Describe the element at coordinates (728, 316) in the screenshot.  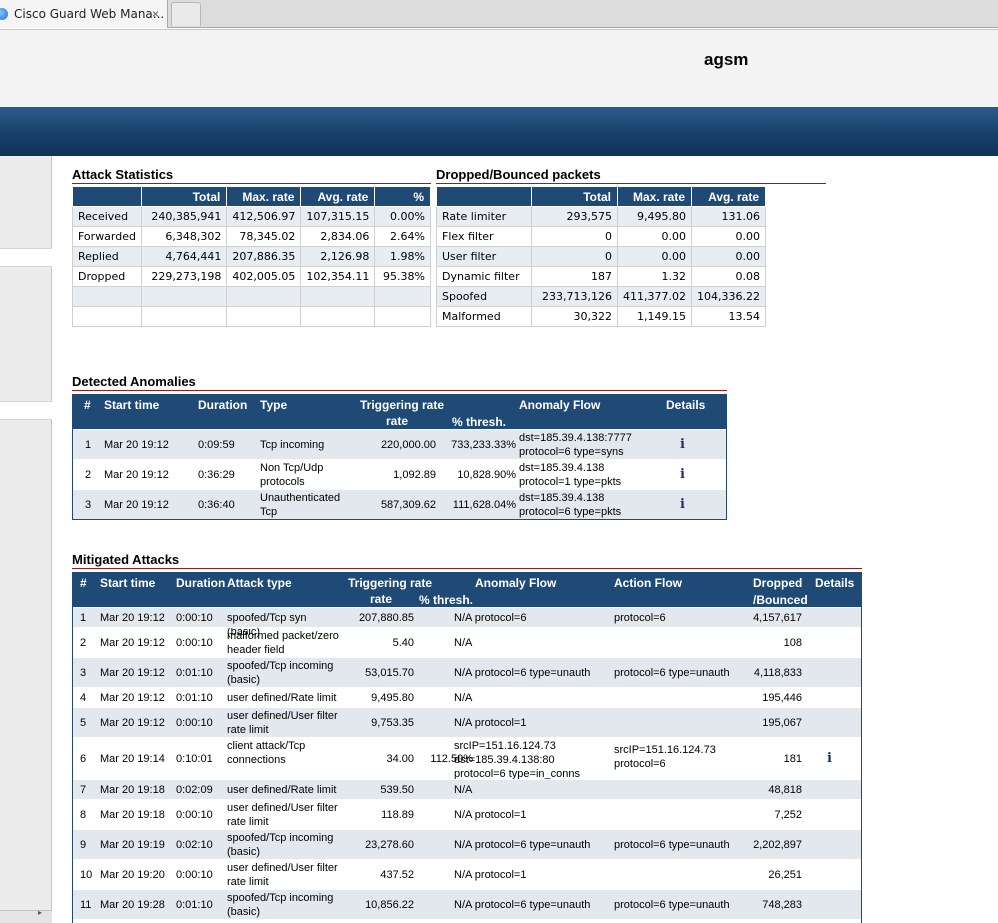
I see `cell-value: 13.54` at that location.